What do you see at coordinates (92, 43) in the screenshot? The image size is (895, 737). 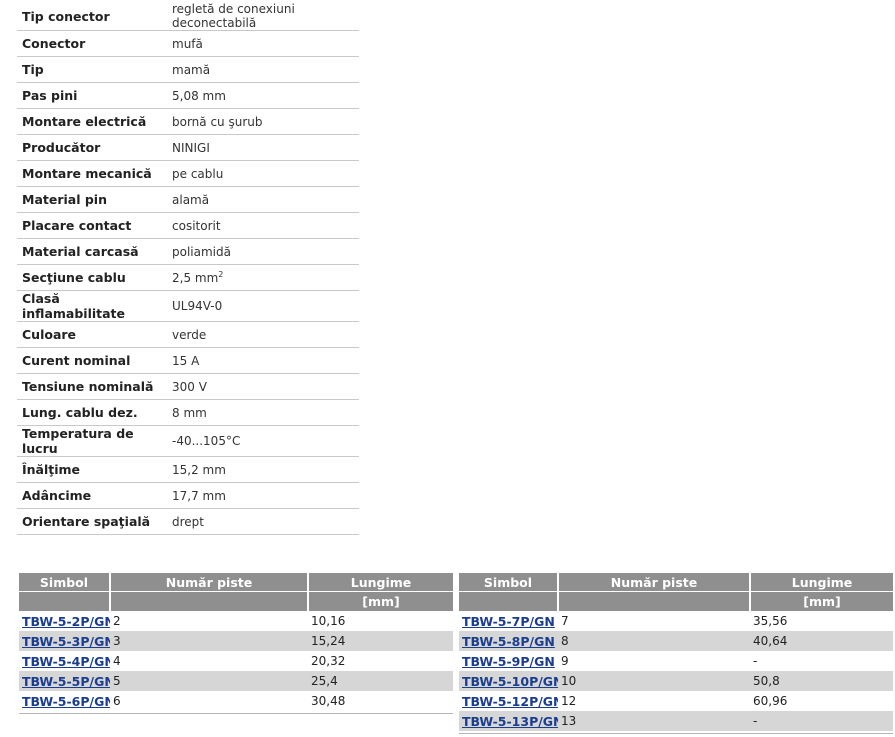 I see `parameter-label: Conector` at bounding box center [92, 43].